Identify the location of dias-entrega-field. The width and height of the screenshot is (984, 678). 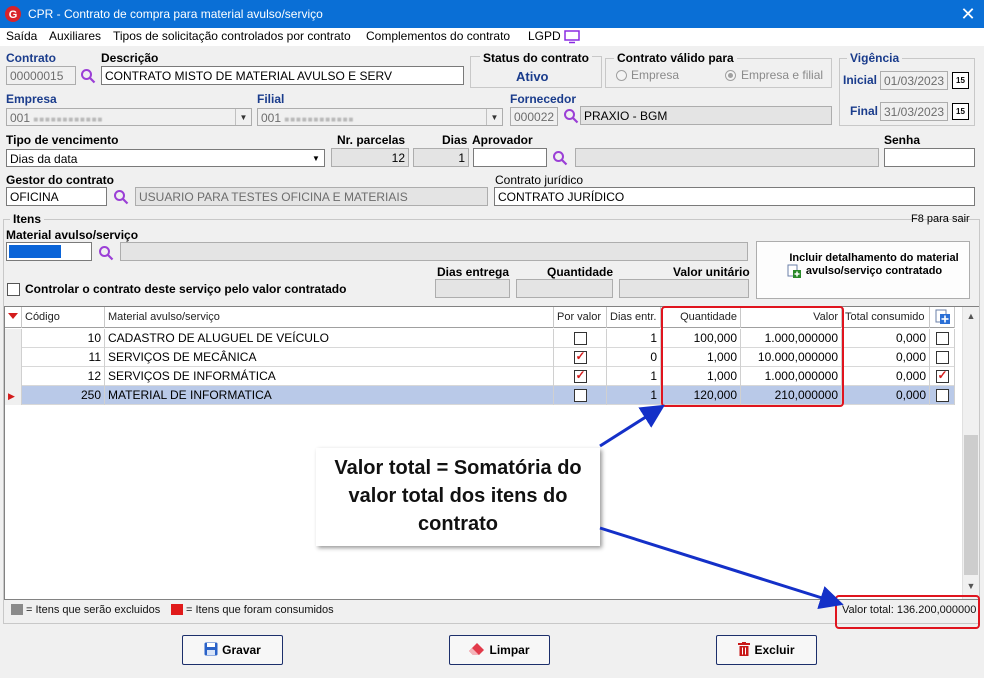
(472, 288).